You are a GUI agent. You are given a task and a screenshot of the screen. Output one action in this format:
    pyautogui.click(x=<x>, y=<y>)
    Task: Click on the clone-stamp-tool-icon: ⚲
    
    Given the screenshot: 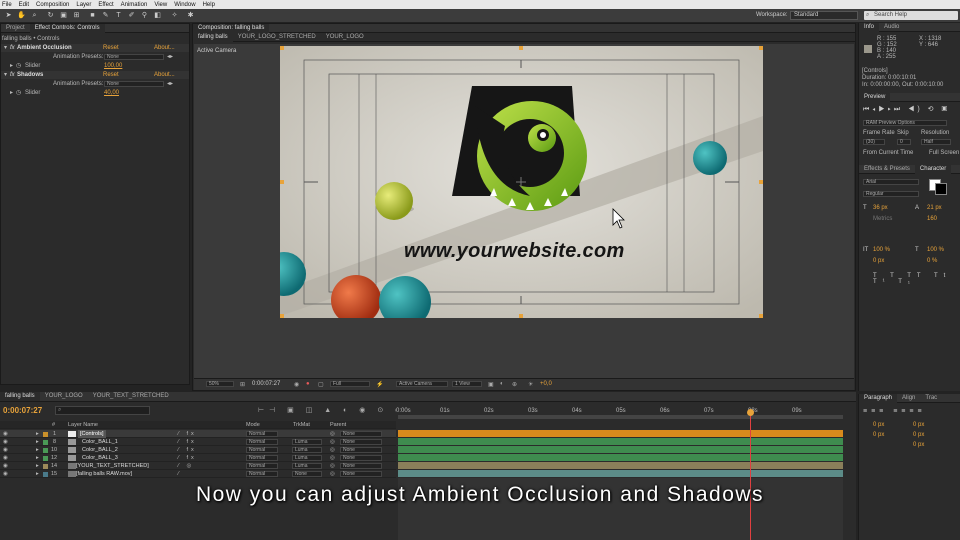 What is the action you would take?
    pyautogui.click(x=144, y=15)
    